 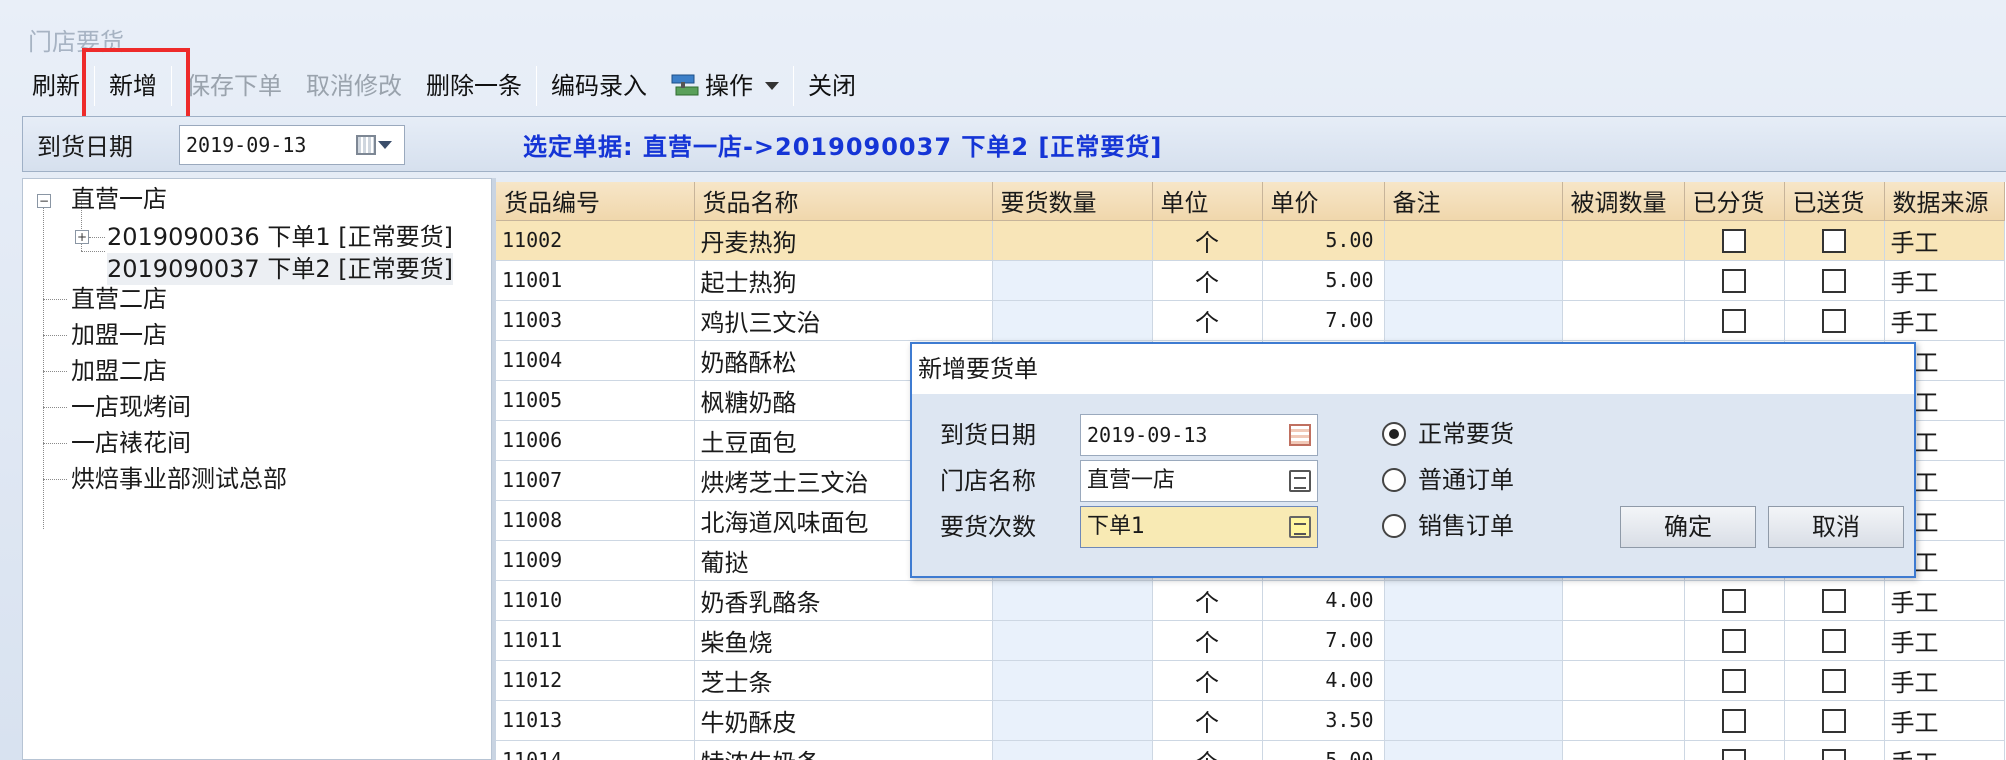 I want to click on table-row: 11002 丹麦热狗 个 5.00 手工, so click(x=1250, y=240).